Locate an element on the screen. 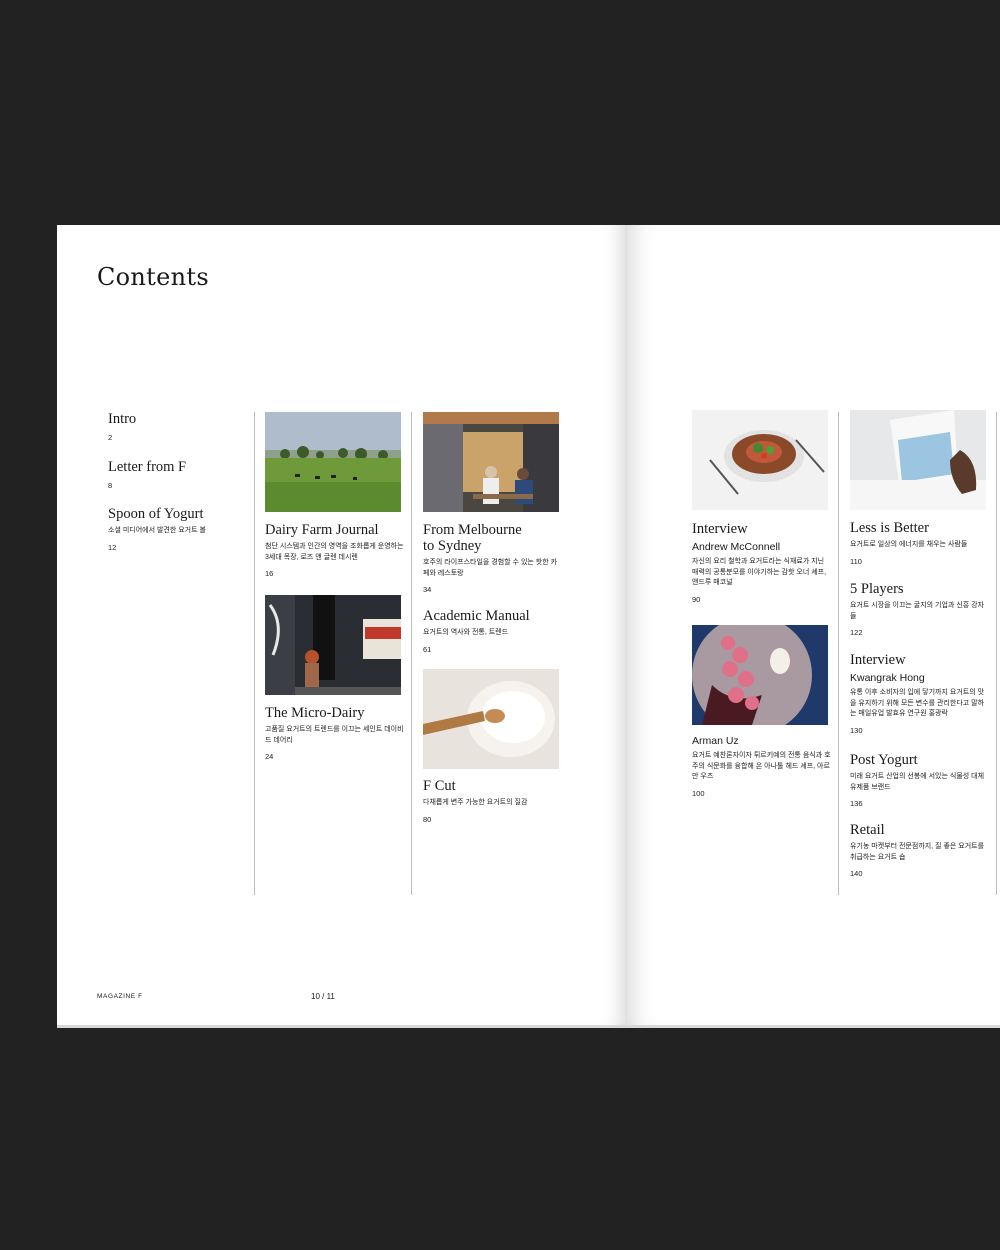 The height and width of the screenshot is (1250, 1000). toc-entry-title-line2: to Sydney is located at coordinates (452, 546).